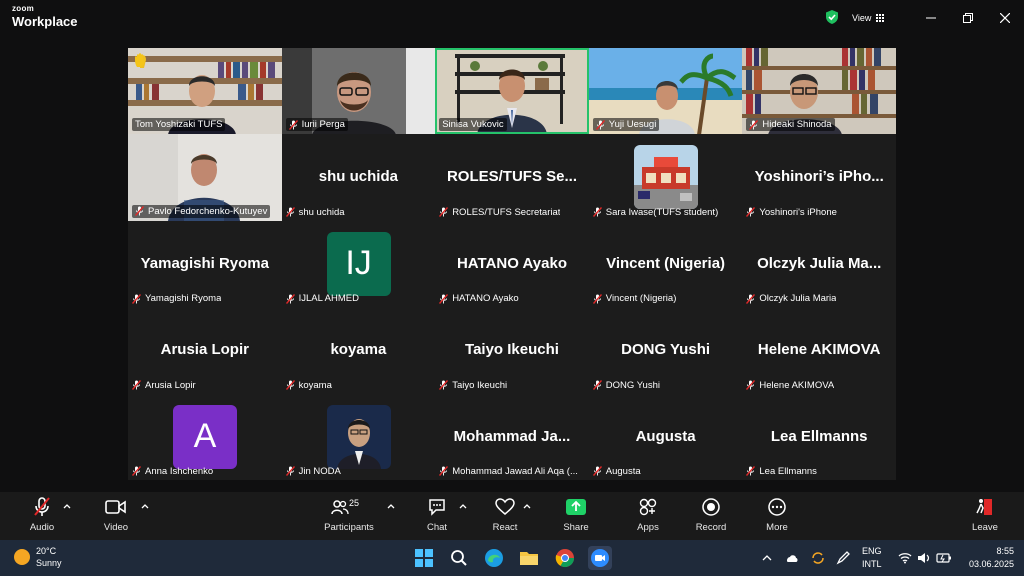 The height and width of the screenshot is (576, 1024). I want to click on participant-tile: Augusta Augusta, so click(665, 436).